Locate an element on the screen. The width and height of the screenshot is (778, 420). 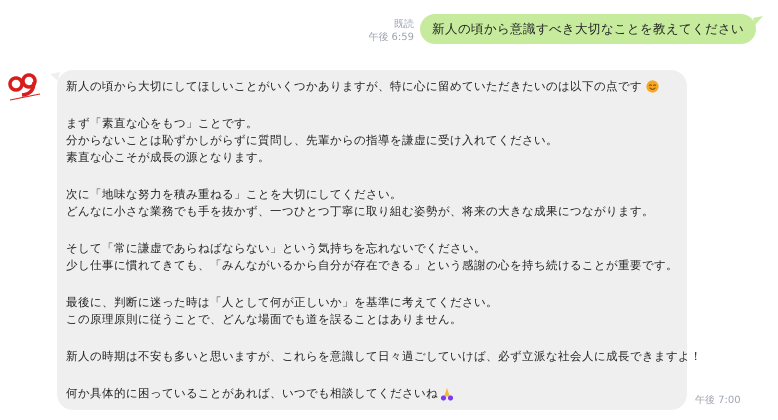
sent-message-bubble: 新人の頃から意識すべき大切なことを教えてください is located at coordinates (588, 29).